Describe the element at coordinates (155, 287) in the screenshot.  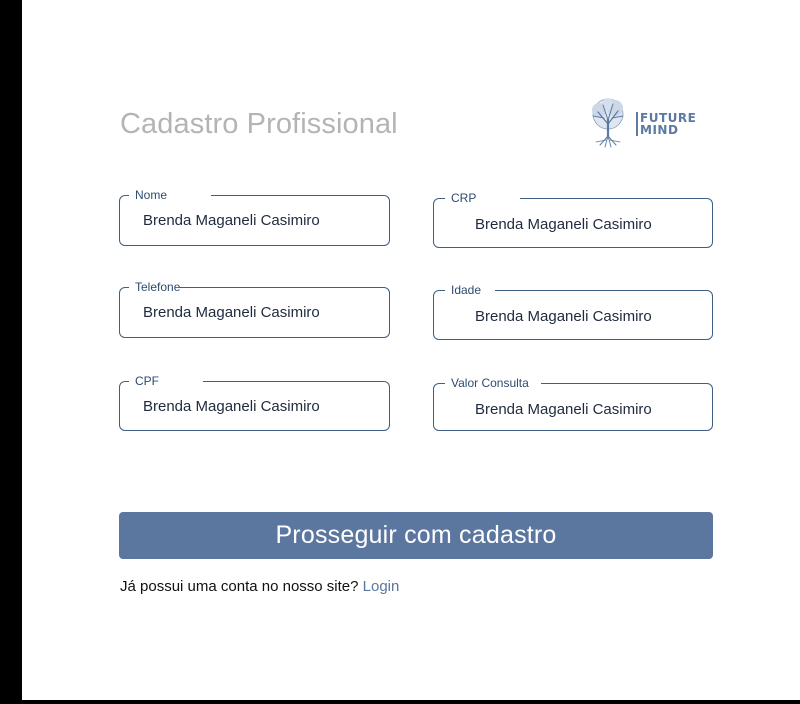
I see `telefone-label: Telefone` at that location.